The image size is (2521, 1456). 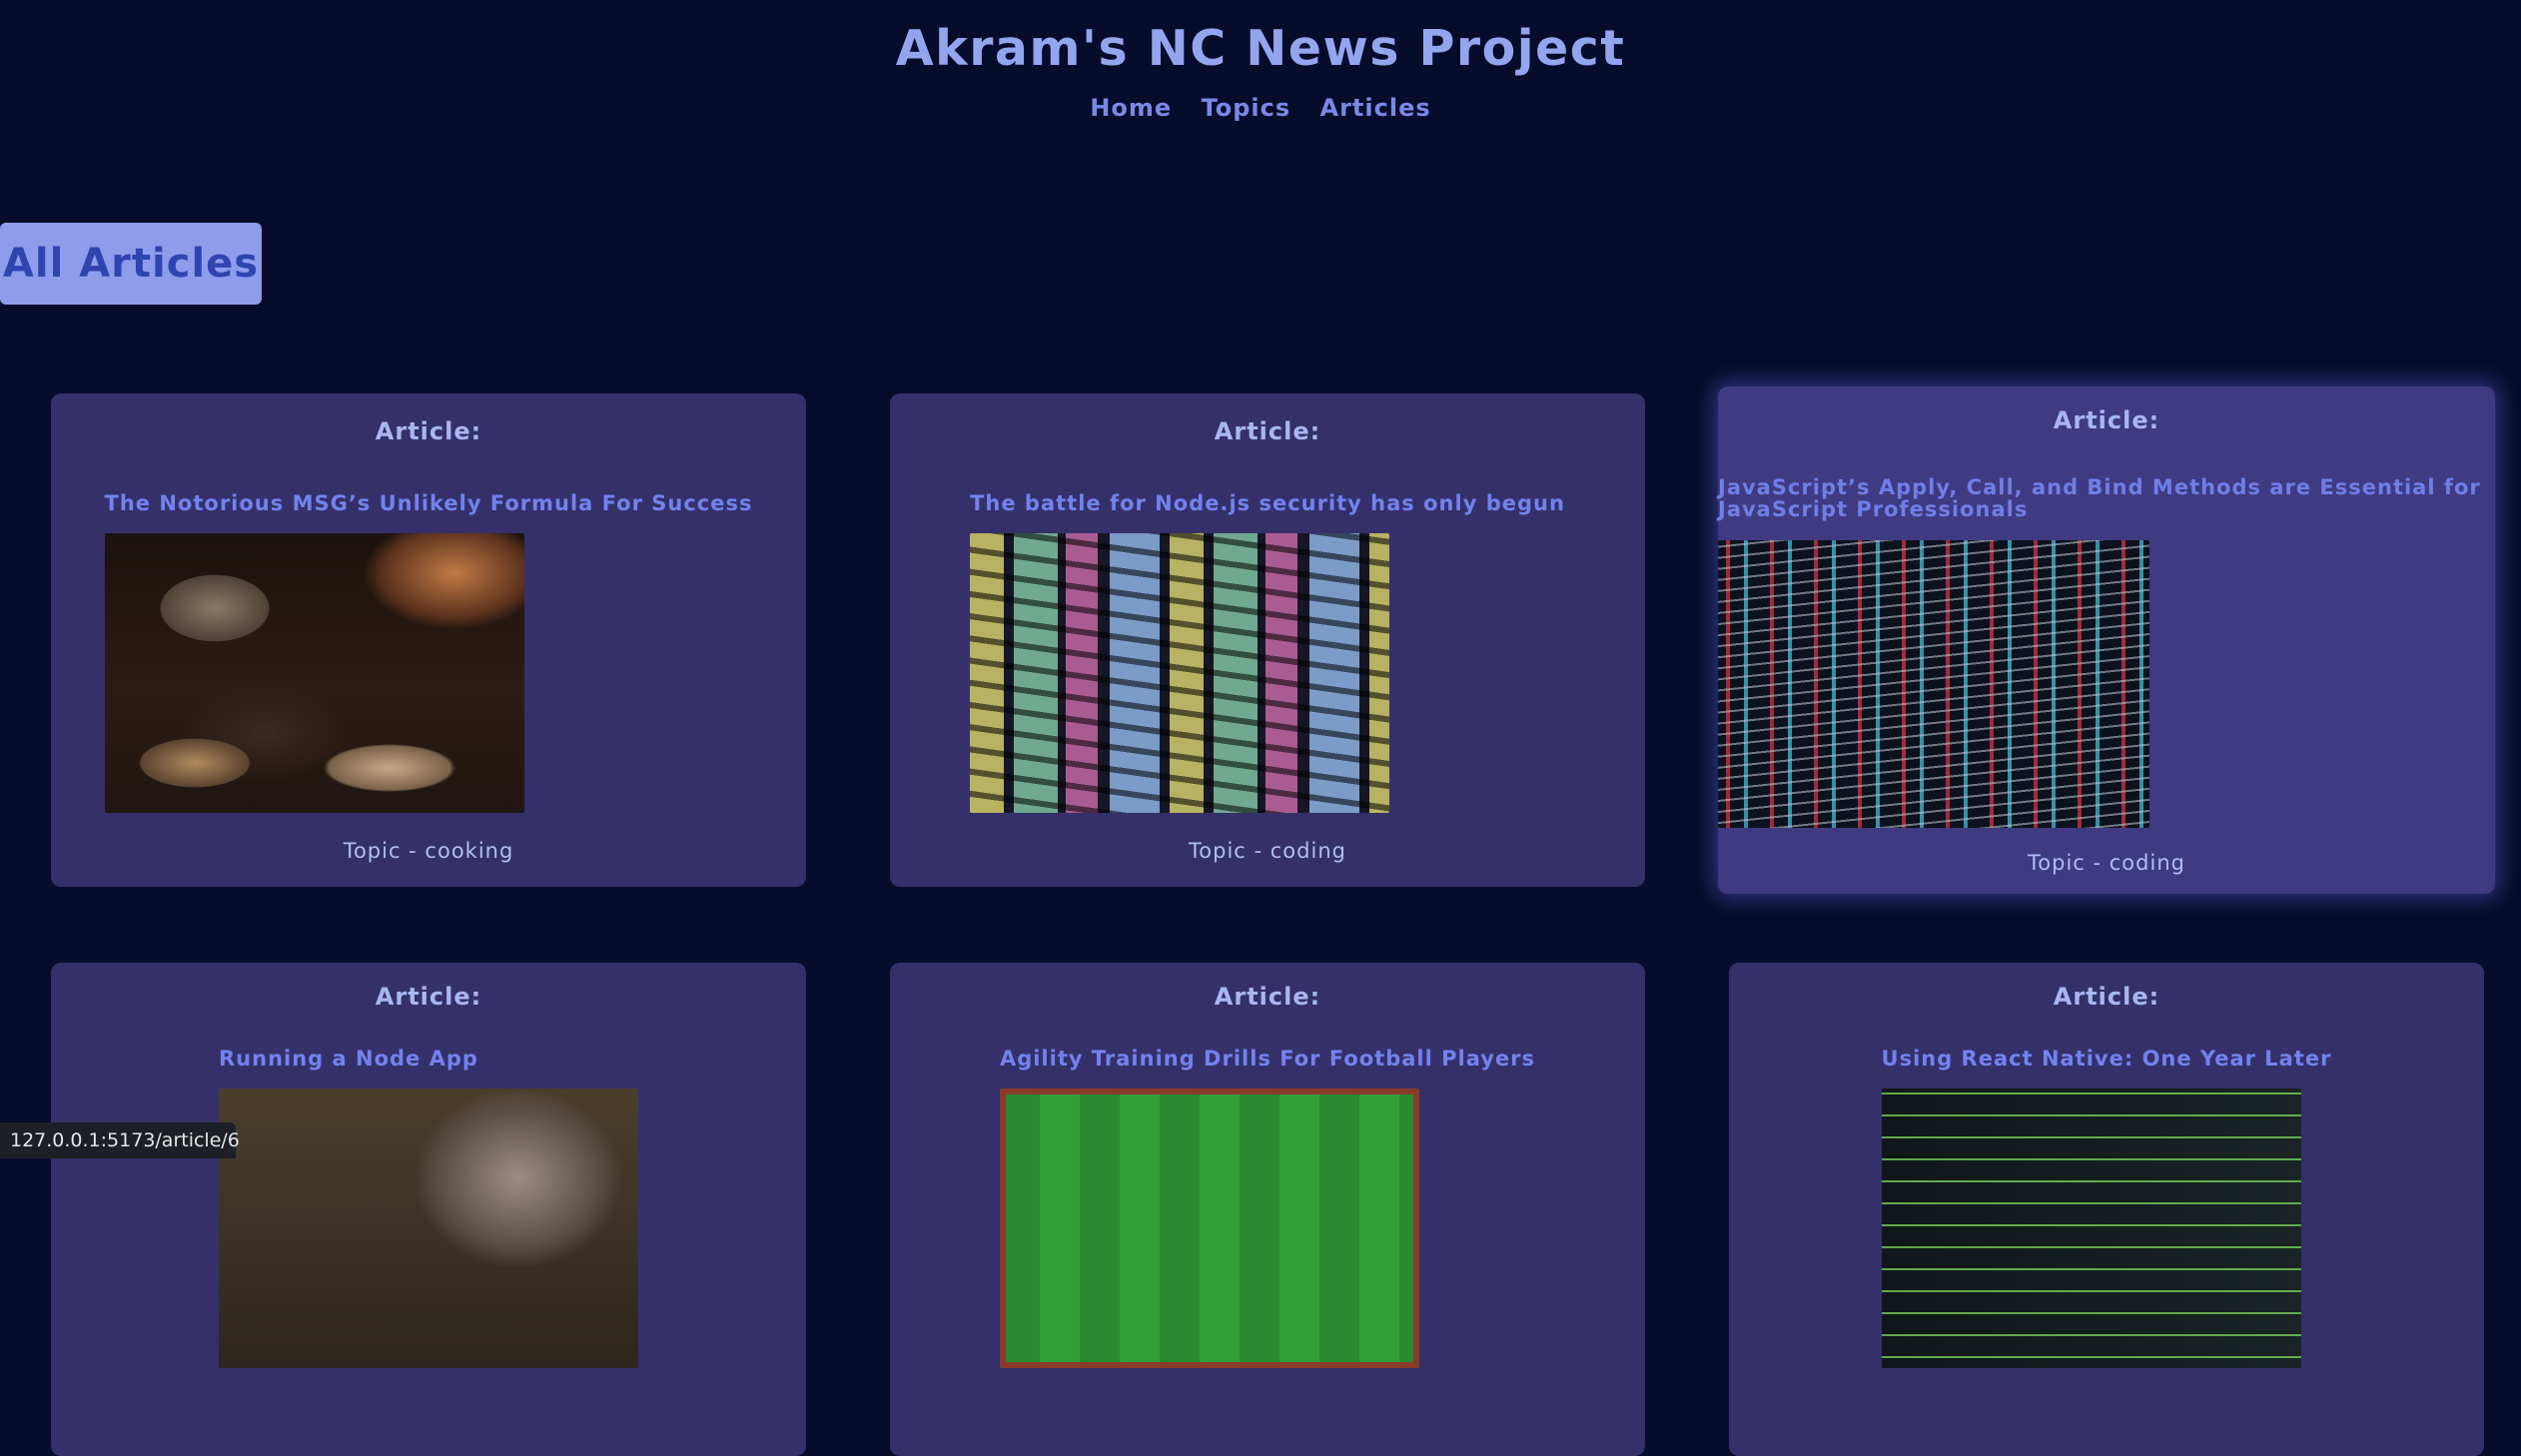 I want to click on article-topic: Topic - cooking, so click(x=428, y=851).